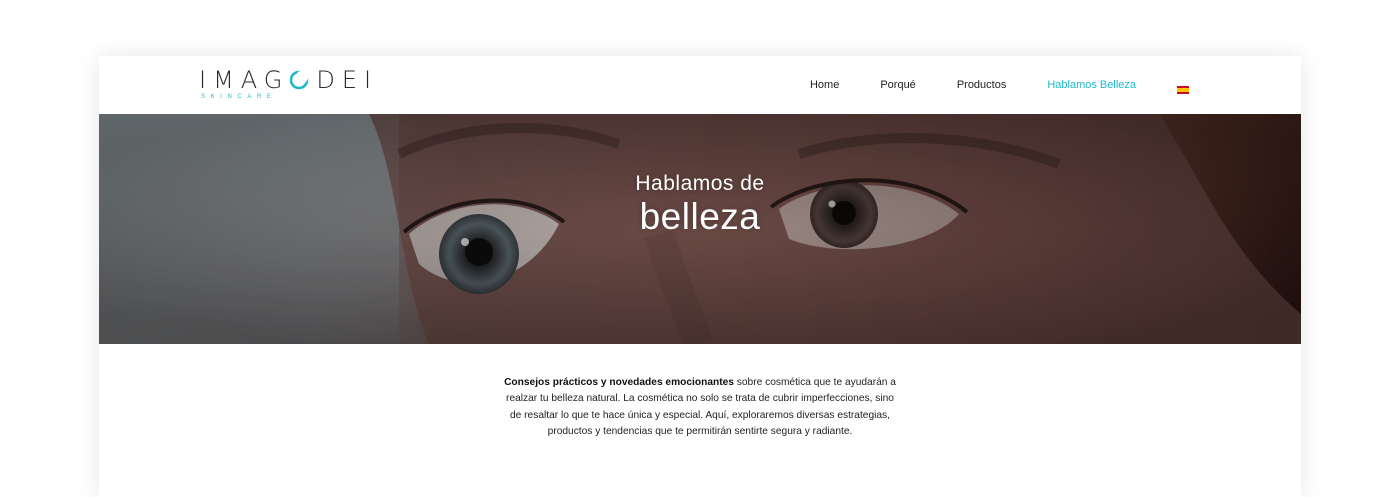 The height and width of the screenshot is (497, 1400). What do you see at coordinates (239, 97) in the screenshot?
I see `logo-tagline: SKINCARE` at bounding box center [239, 97].